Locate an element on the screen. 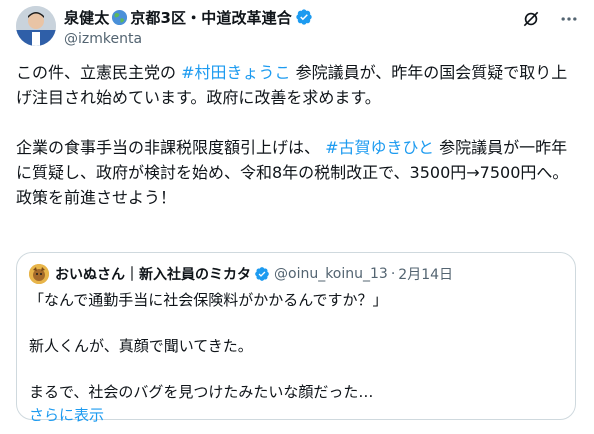 Image resolution: width=594 pixels, height=434 pixels. post-actions is located at coordinates (550, 19).